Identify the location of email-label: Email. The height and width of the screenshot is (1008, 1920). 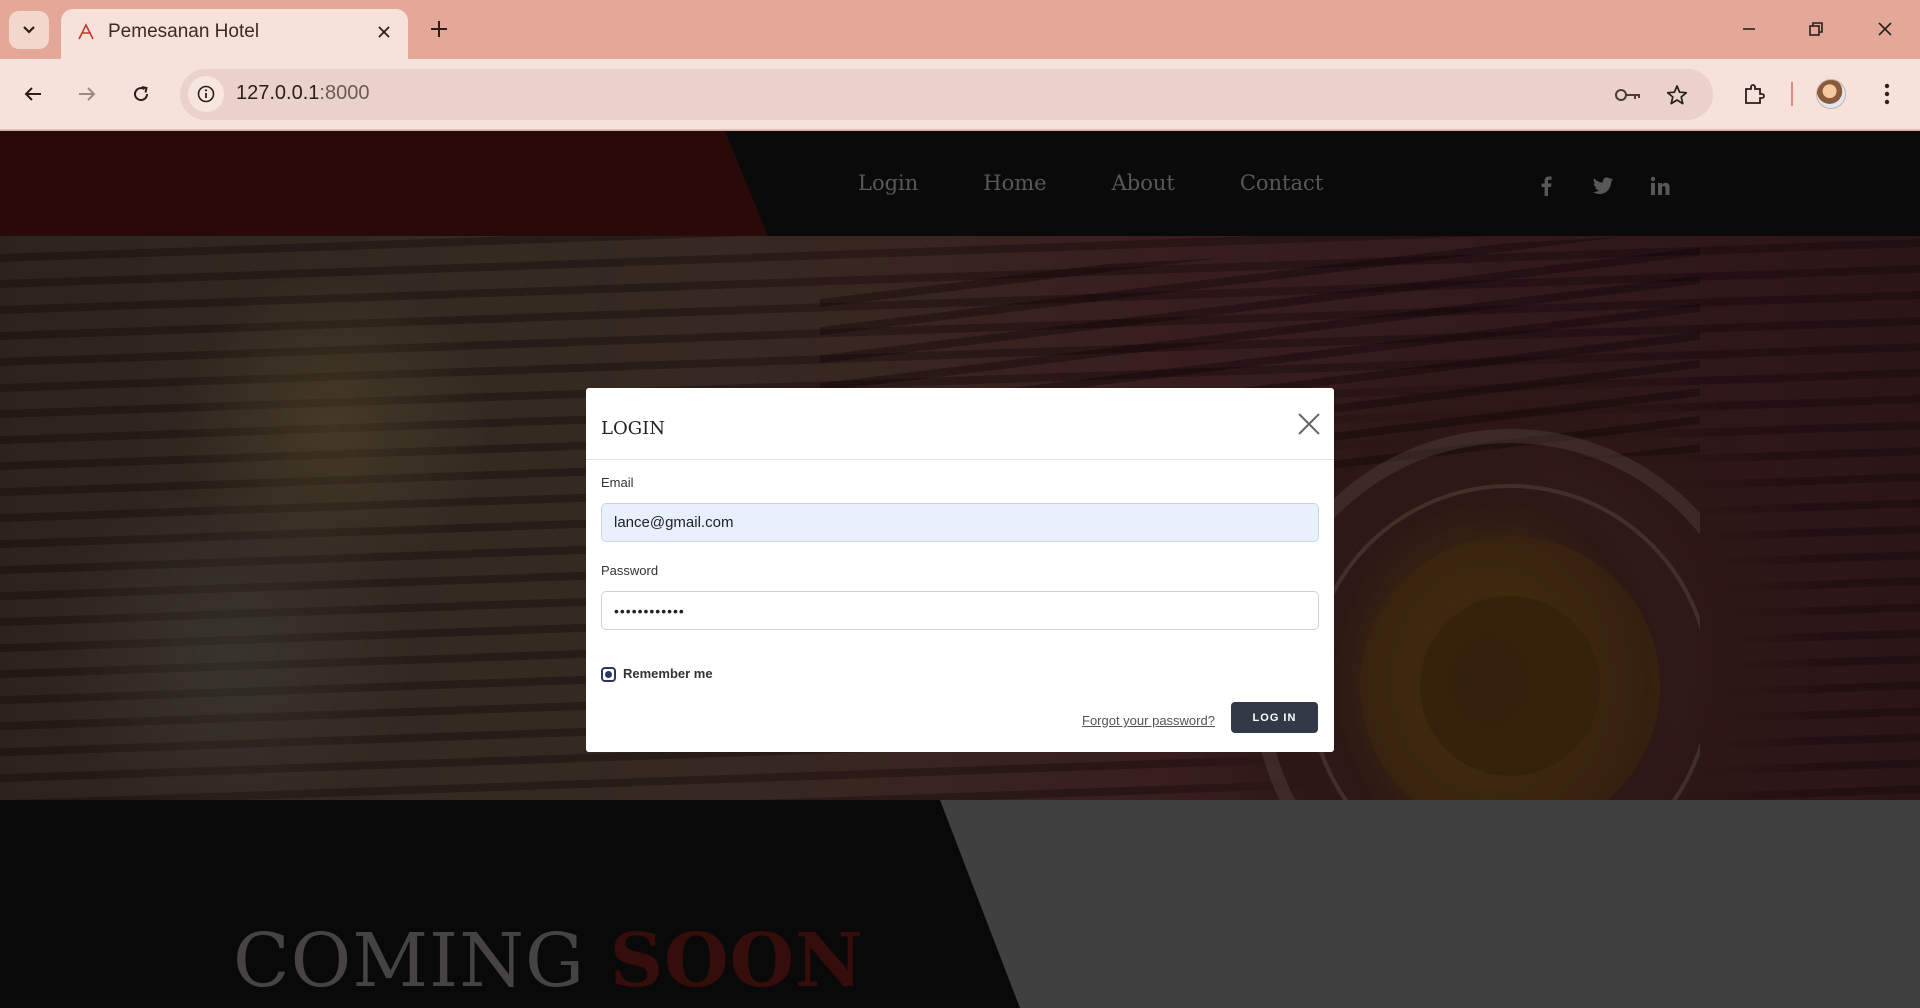
(617, 482).